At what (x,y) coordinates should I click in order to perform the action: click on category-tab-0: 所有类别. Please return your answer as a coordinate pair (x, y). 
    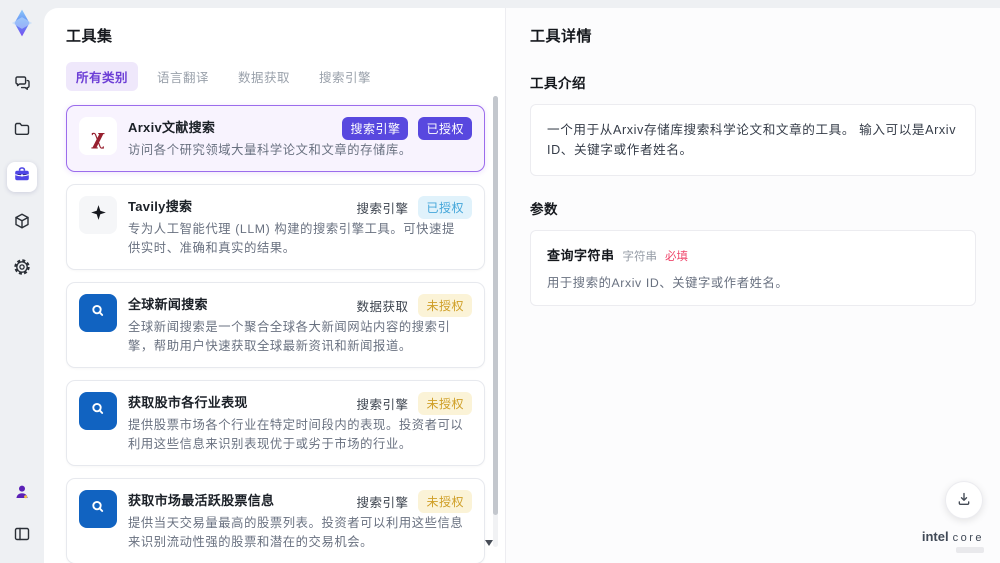
    Looking at the image, I should click on (102, 76).